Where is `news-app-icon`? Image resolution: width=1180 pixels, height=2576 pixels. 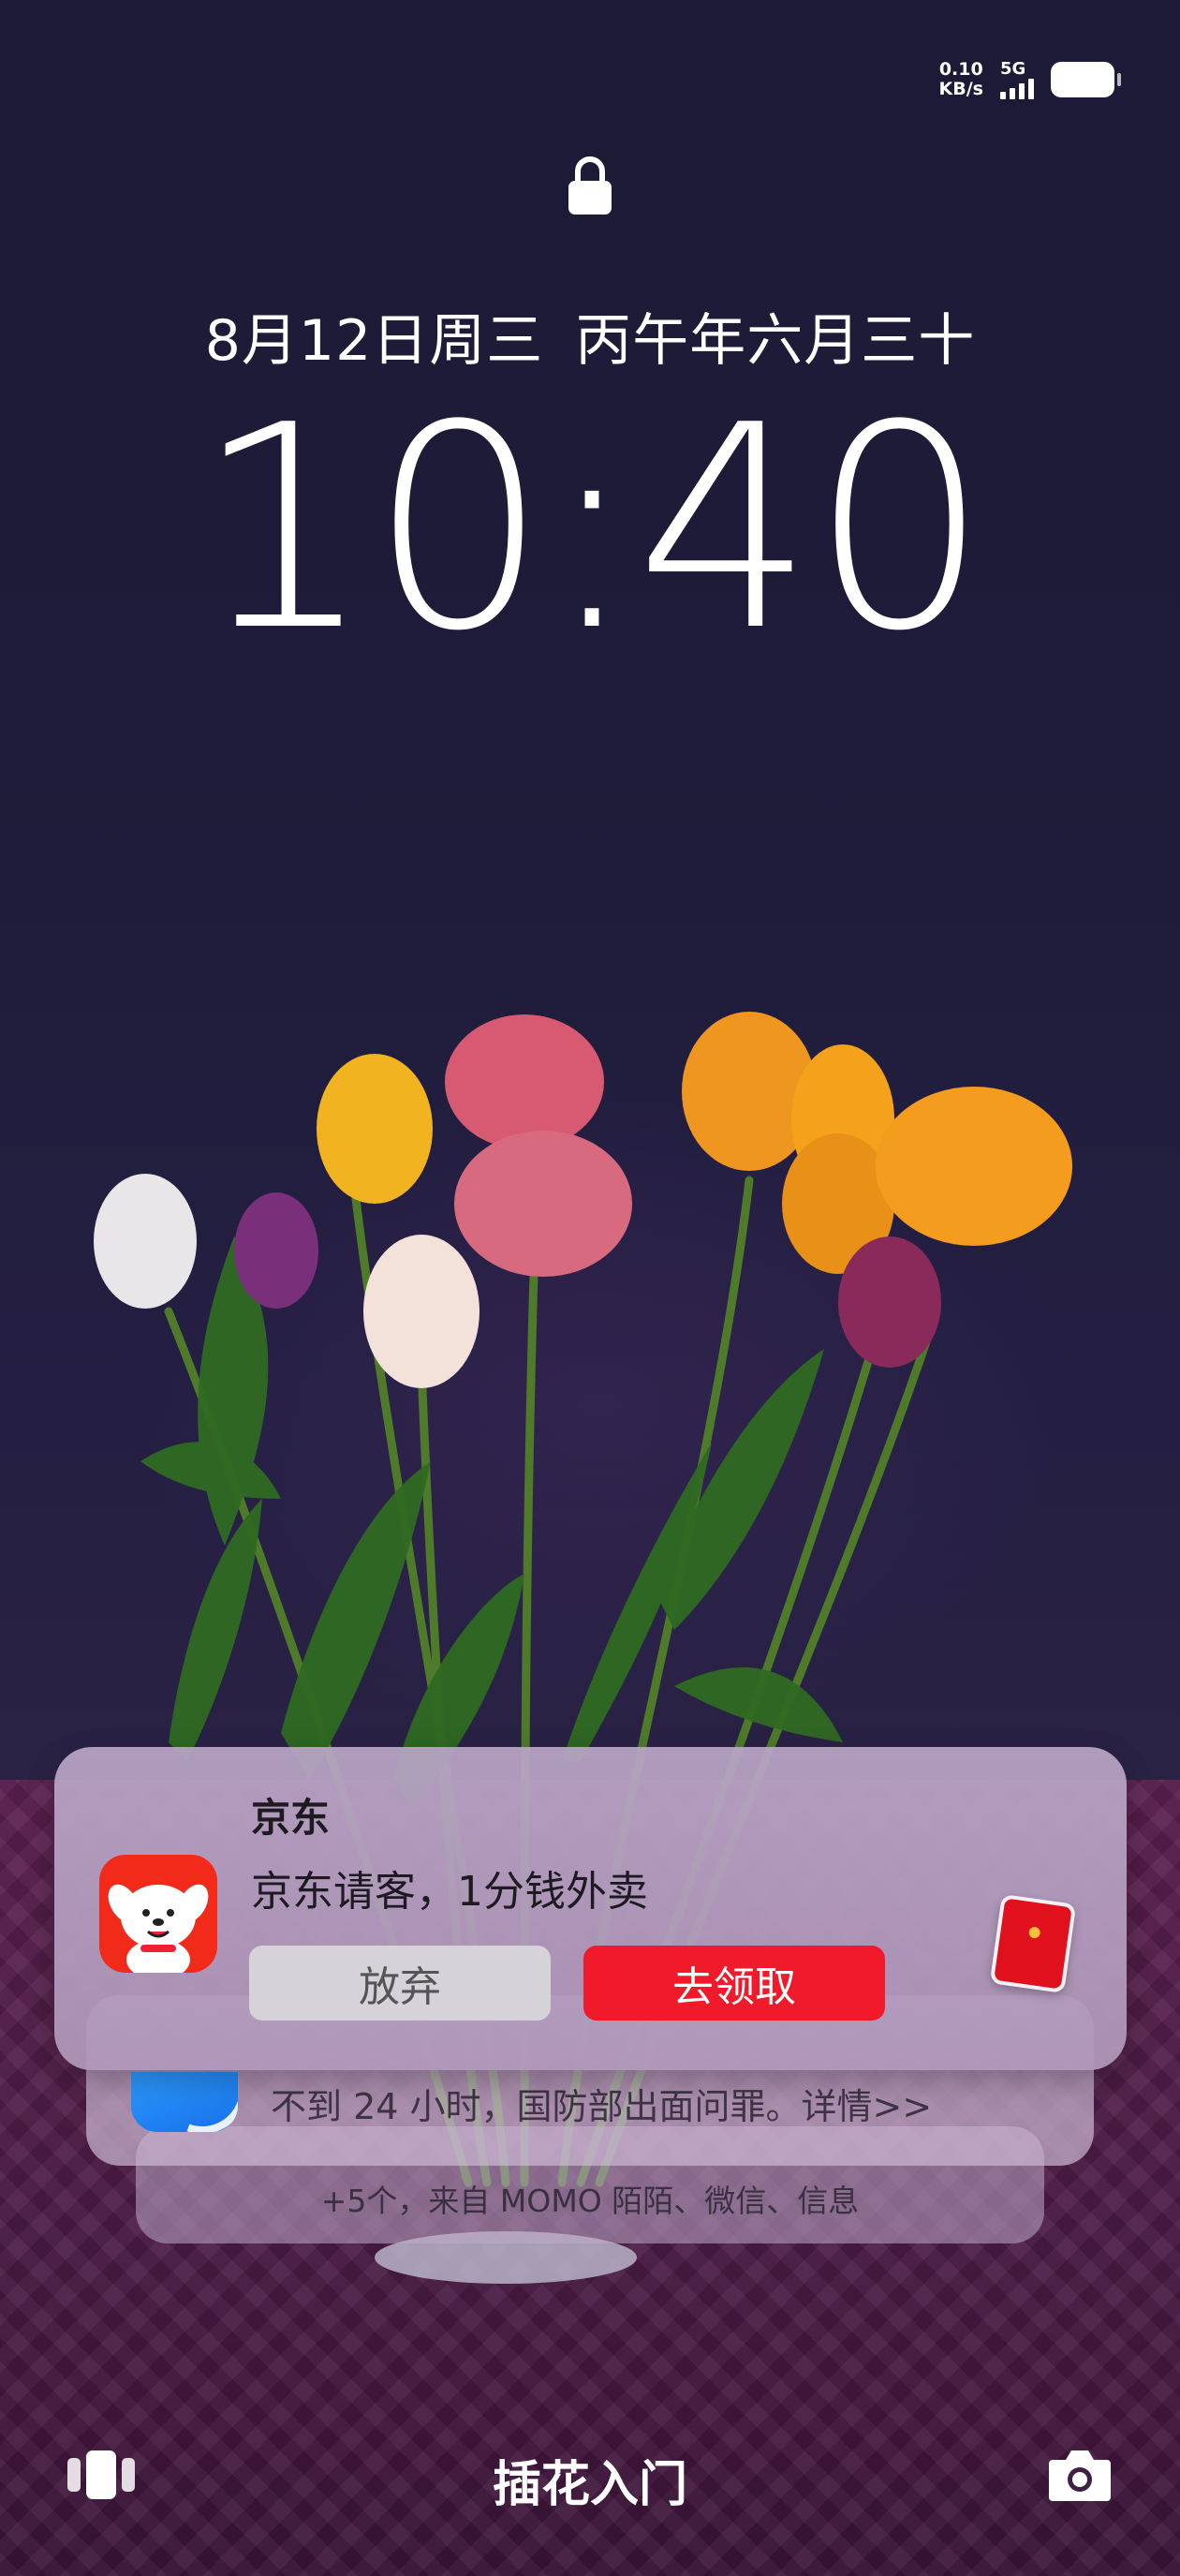
news-app-icon is located at coordinates (184, 2102).